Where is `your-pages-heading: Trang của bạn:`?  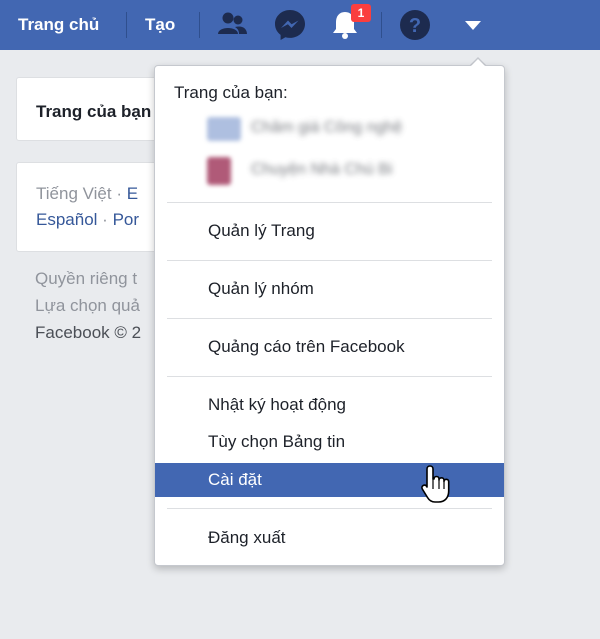
your-pages-heading: Trang của bạn: is located at coordinates (231, 92).